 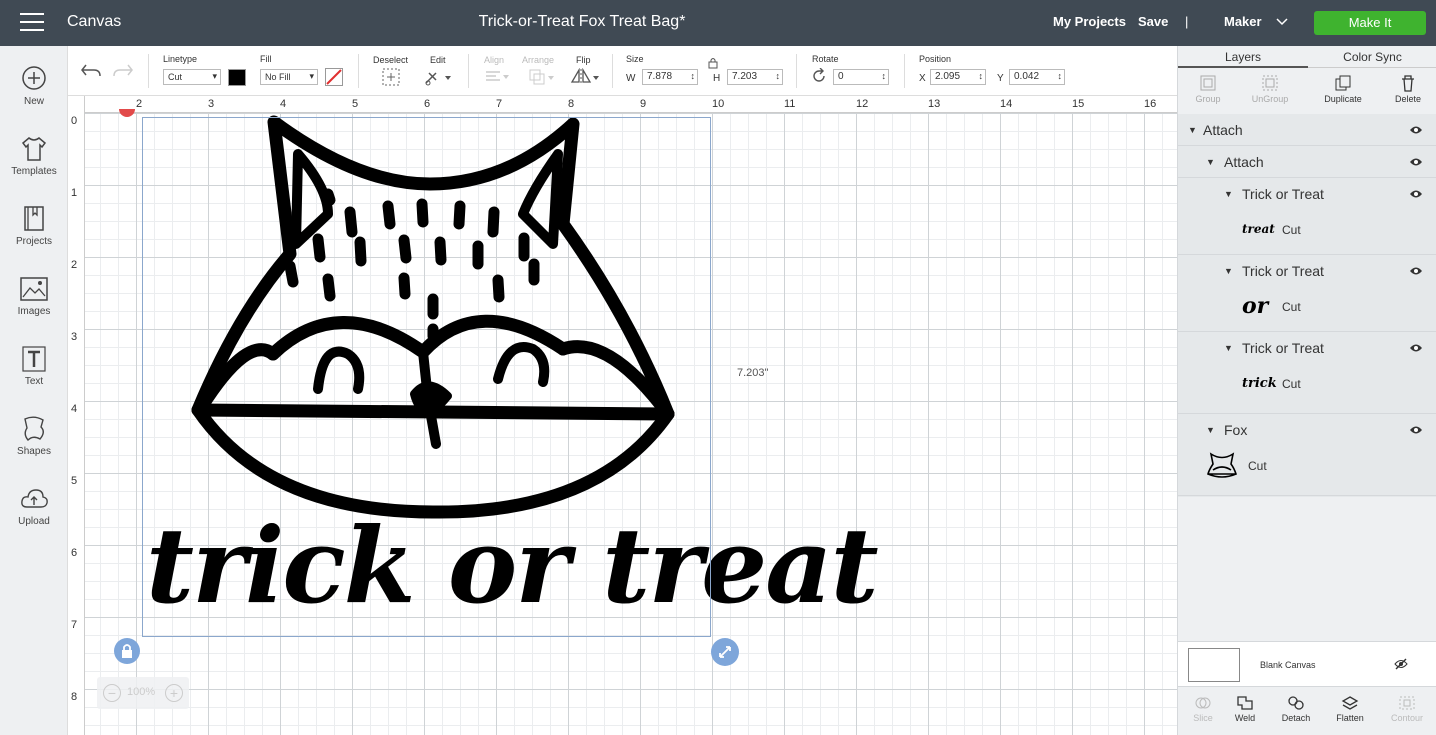 I want to click on remove-handle, so click(x=127, y=113).